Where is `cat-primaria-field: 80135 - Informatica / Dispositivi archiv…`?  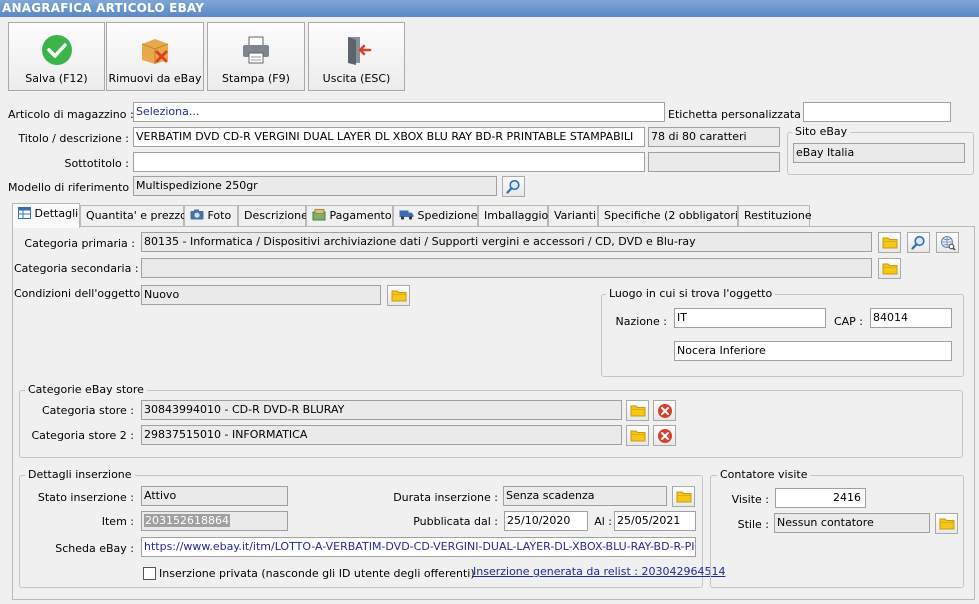 cat-primaria-field: 80135 - Informatica / Dispositivi archiv… is located at coordinates (506, 242).